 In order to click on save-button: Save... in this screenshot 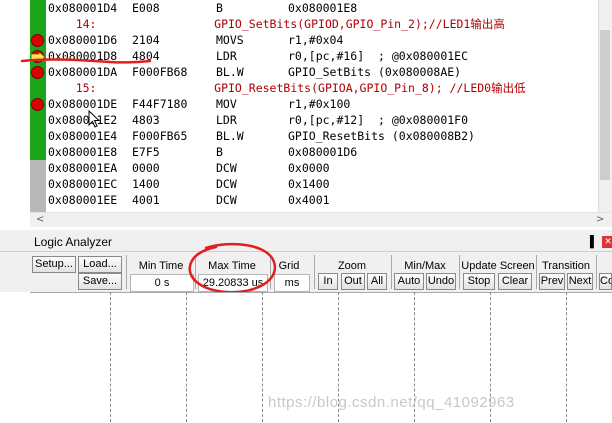, I will do `click(100, 281)`.